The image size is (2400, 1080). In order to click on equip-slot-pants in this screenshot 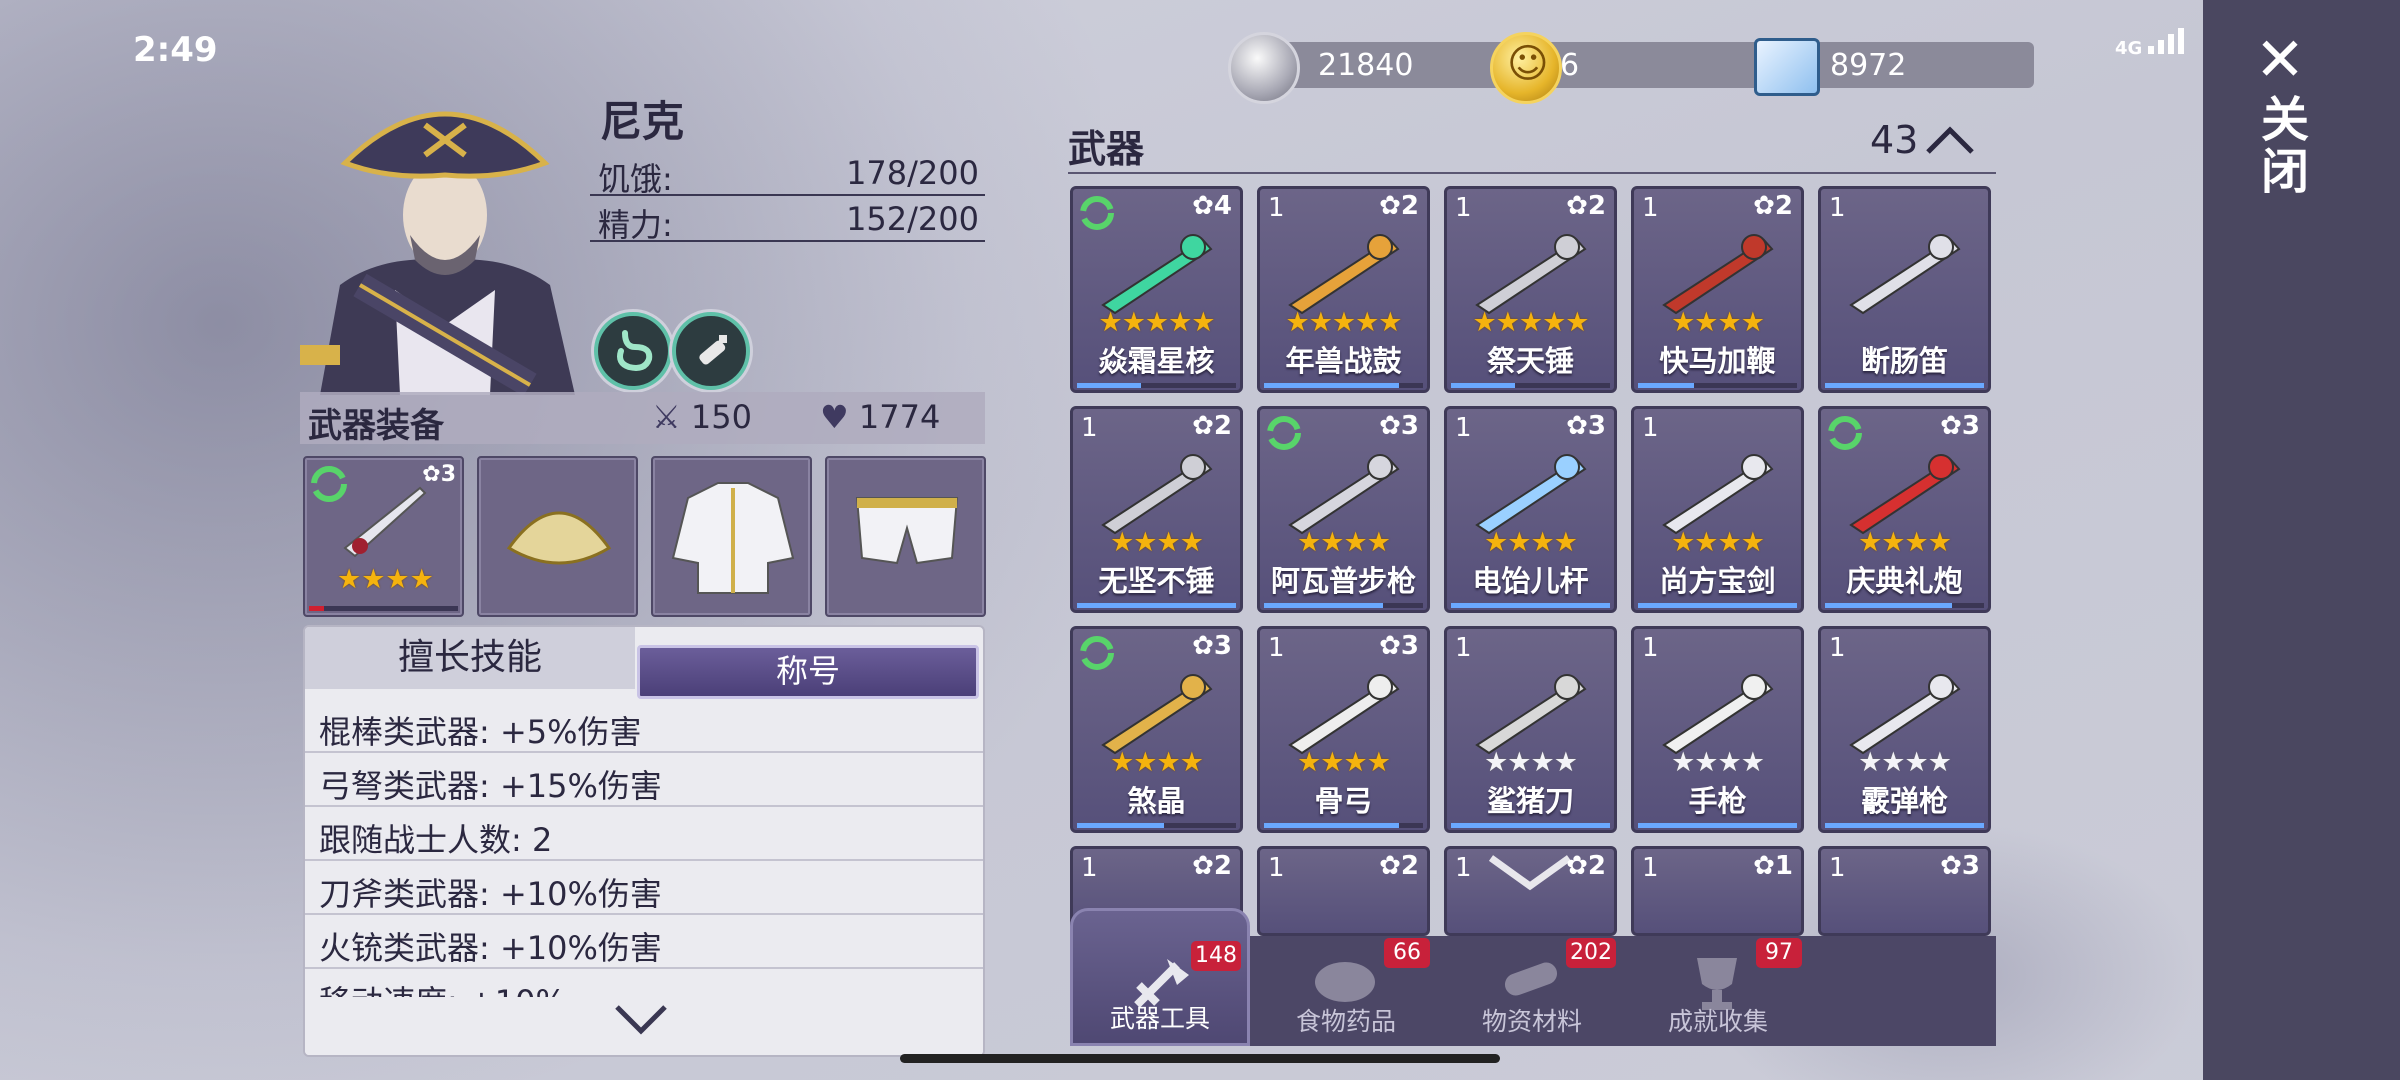, I will do `click(905, 536)`.